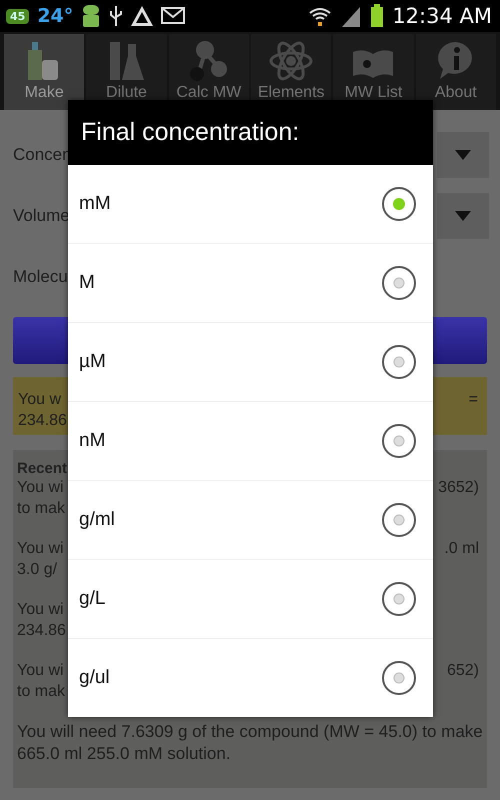 The image size is (500, 800). Describe the element at coordinates (94, 678) in the screenshot. I see `option-label: g/ul` at that location.